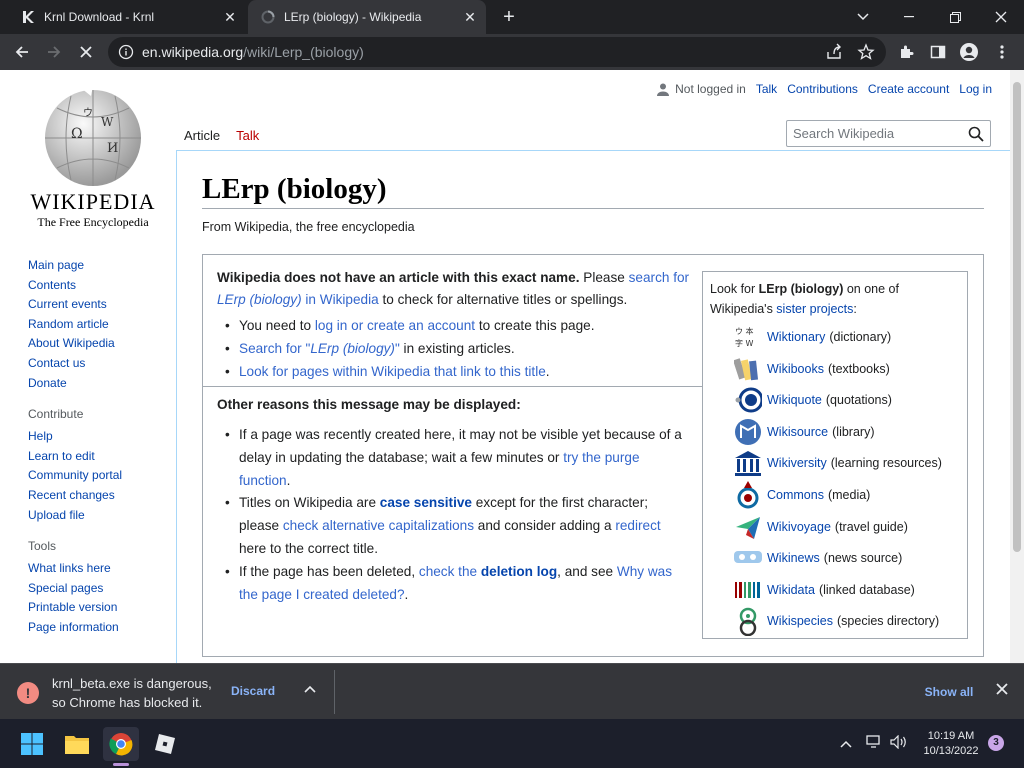  What do you see at coordinates (908, 89) in the screenshot?
I see `create-account-link: Create account` at bounding box center [908, 89].